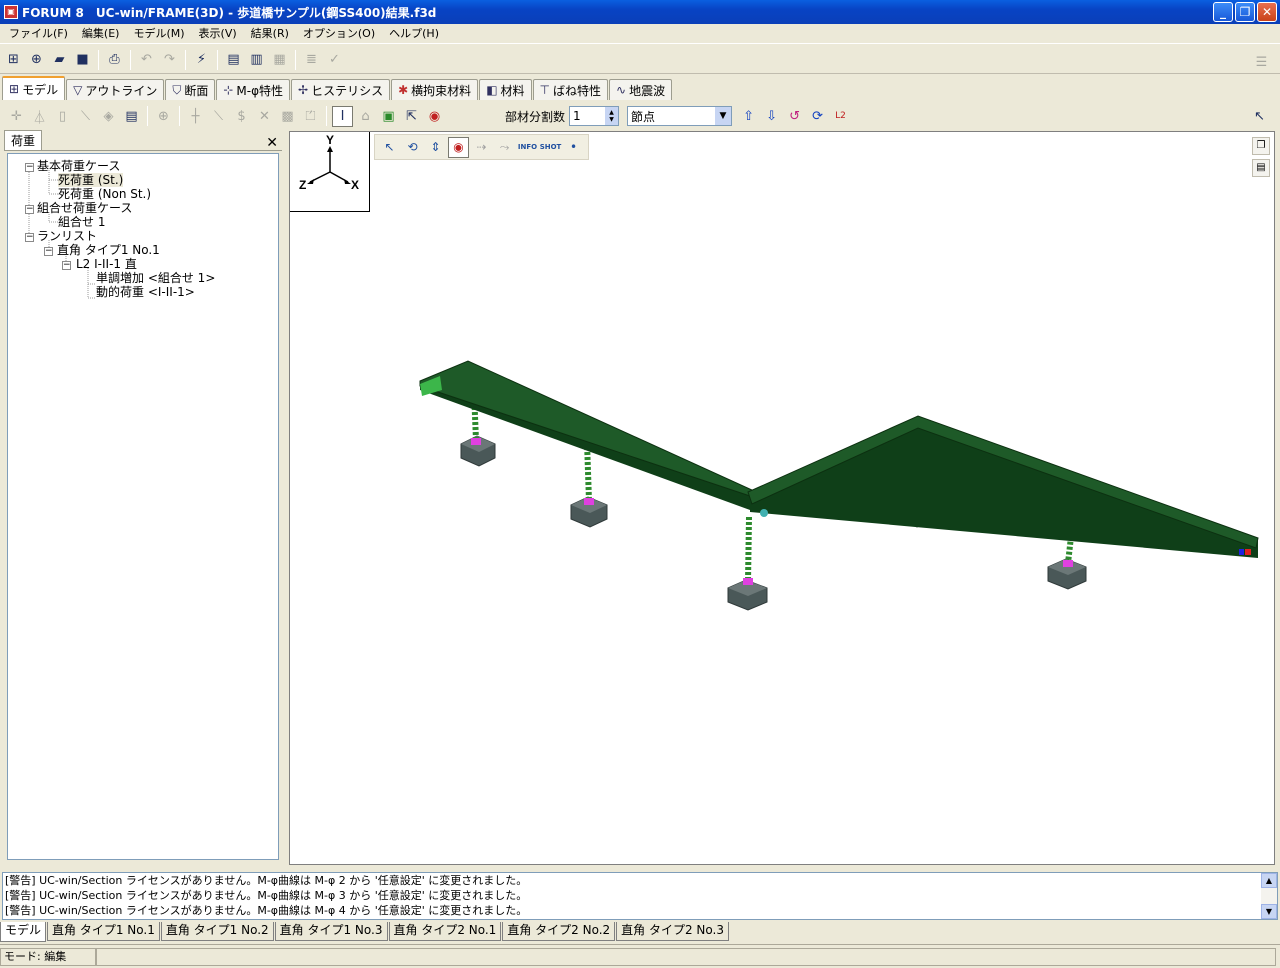  What do you see at coordinates (158, 34) in the screenshot?
I see `menu-model: モデル(M)` at bounding box center [158, 34].